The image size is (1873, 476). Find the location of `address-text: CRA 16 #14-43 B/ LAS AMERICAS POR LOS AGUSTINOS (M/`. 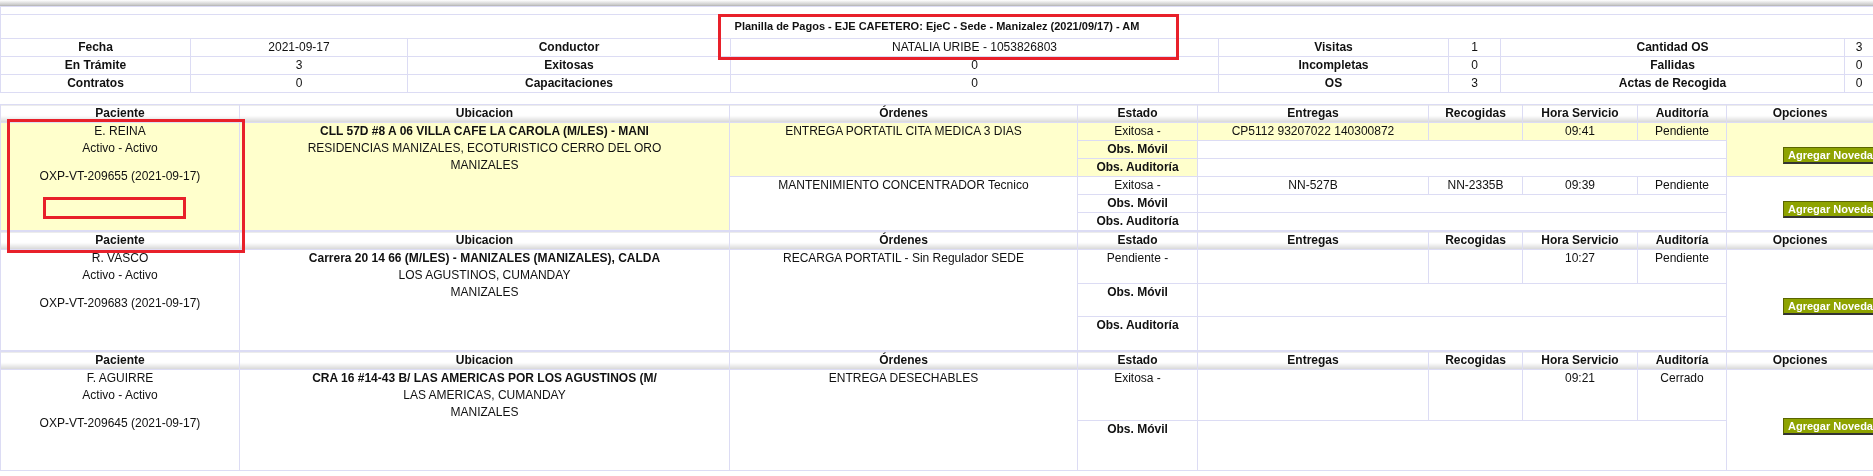

address-text: CRA 16 #14-43 B/ LAS AMERICAS POR LOS AGUSTINOS (M/ is located at coordinates (484, 378).